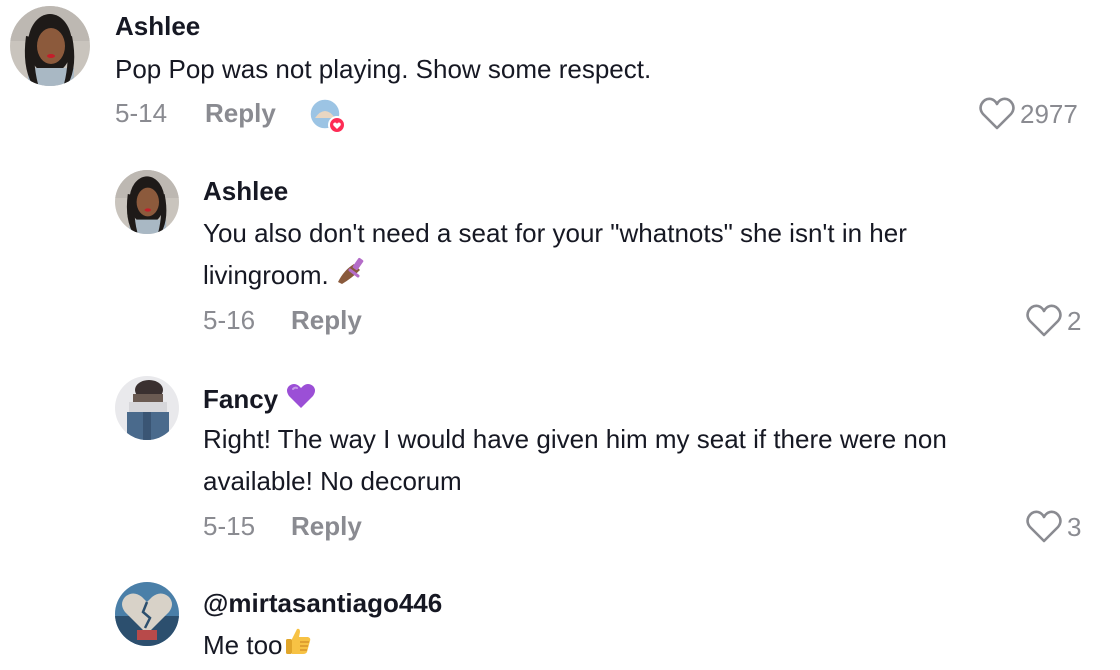 This screenshot has width=1120, height=670. Describe the element at coordinates (1049, 113) in the screenshot. I see `like-count: 2977` at that location.